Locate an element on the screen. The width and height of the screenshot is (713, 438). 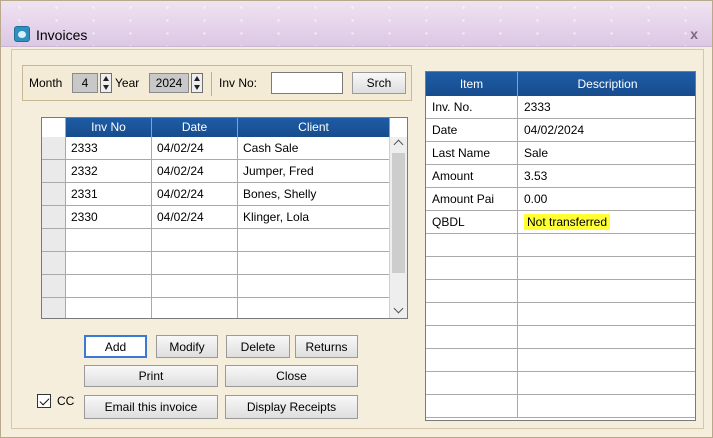
returns-button: Returns is located at coordinates (326, 346).